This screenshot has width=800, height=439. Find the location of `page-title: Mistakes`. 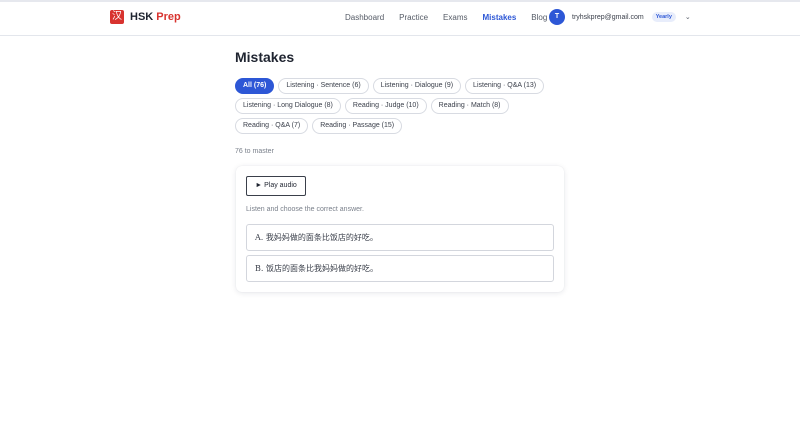

page-title: Mistakes is located at coordinates (265, 57).